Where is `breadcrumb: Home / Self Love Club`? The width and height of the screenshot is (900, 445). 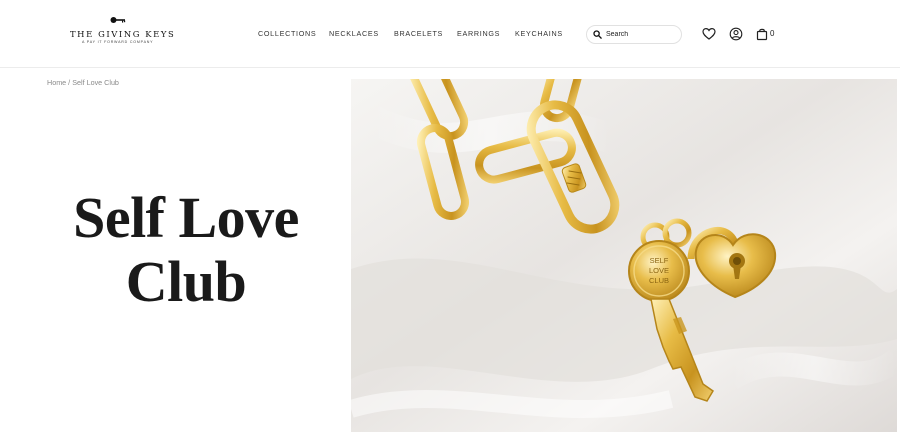 breadcrumb: Home / Self Love Club is located at coordinates (83, 82).